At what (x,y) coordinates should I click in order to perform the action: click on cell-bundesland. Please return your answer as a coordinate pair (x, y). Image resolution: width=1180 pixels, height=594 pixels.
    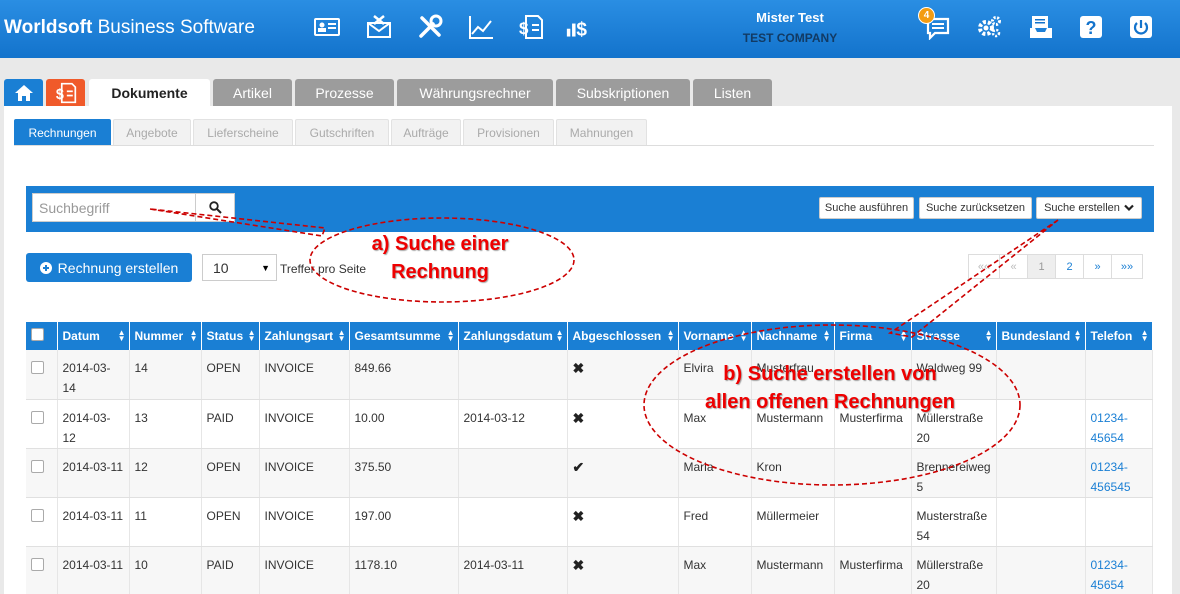
    Looking at the image, I should click on (1041, 522).